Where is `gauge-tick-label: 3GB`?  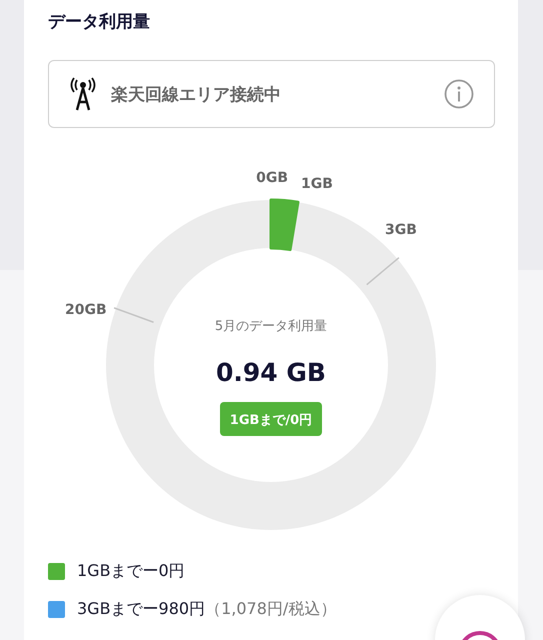
gauge-tick-label: 3GB is located at coordinates (401, 230).